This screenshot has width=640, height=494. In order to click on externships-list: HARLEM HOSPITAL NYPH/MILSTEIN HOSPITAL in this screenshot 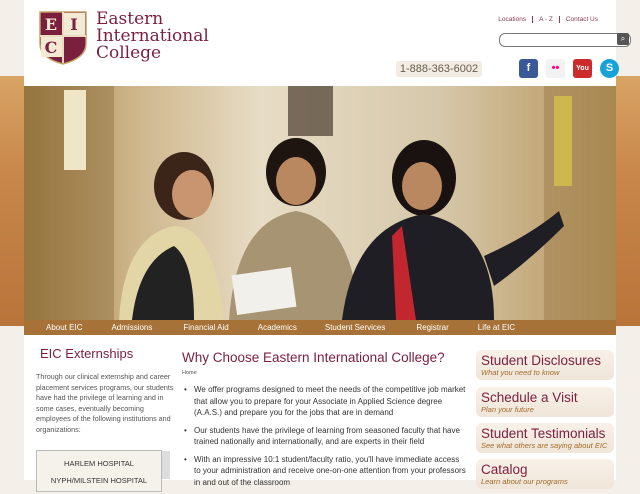, I will do `click(99, 471)`.